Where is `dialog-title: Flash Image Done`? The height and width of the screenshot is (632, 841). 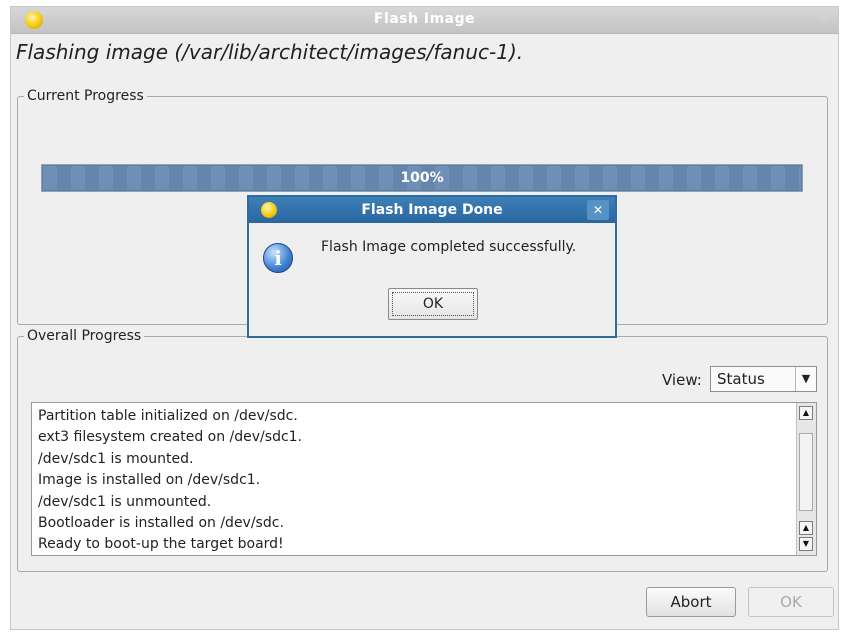 dialog-title: Flash Image Done is located at coordinates (432, 210).